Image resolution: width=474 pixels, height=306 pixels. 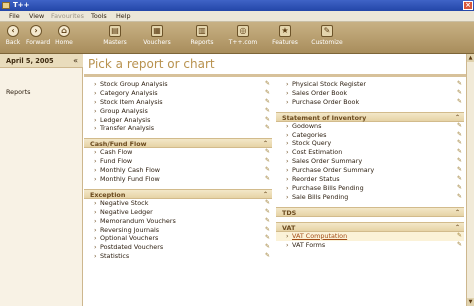 What do you see at coordinates (285, 42) in the screenshot?
I see `toolbar-label: Features` at bounding box center [285, 42].